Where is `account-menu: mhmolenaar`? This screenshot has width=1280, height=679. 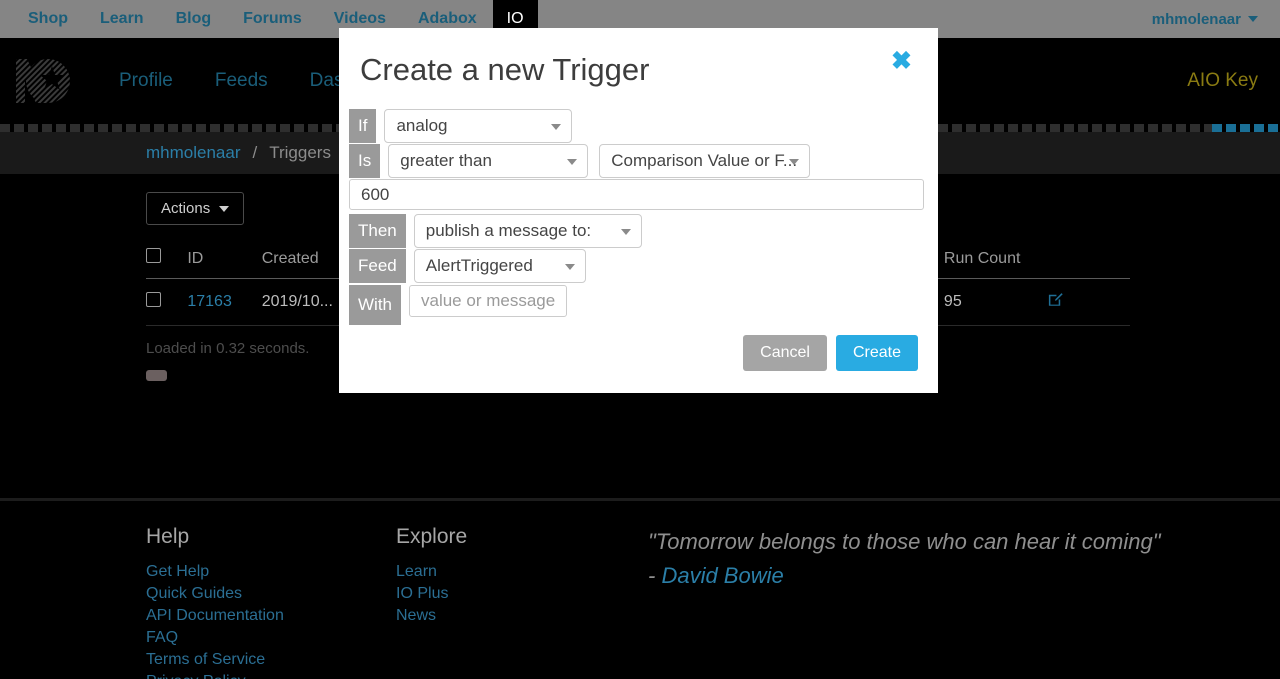 account-menu: mhmolenaar is located at coordinates (1216, 19).